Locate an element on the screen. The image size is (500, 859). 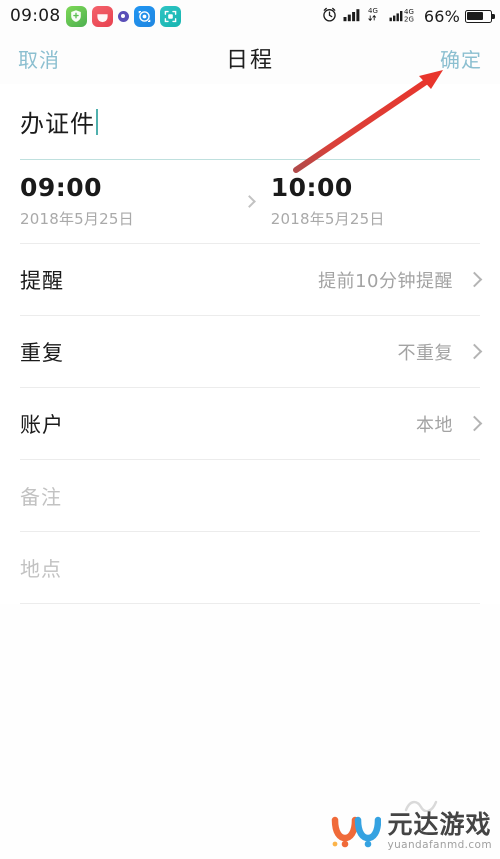
svg-text: 4G is located at coordinates (373, 11).